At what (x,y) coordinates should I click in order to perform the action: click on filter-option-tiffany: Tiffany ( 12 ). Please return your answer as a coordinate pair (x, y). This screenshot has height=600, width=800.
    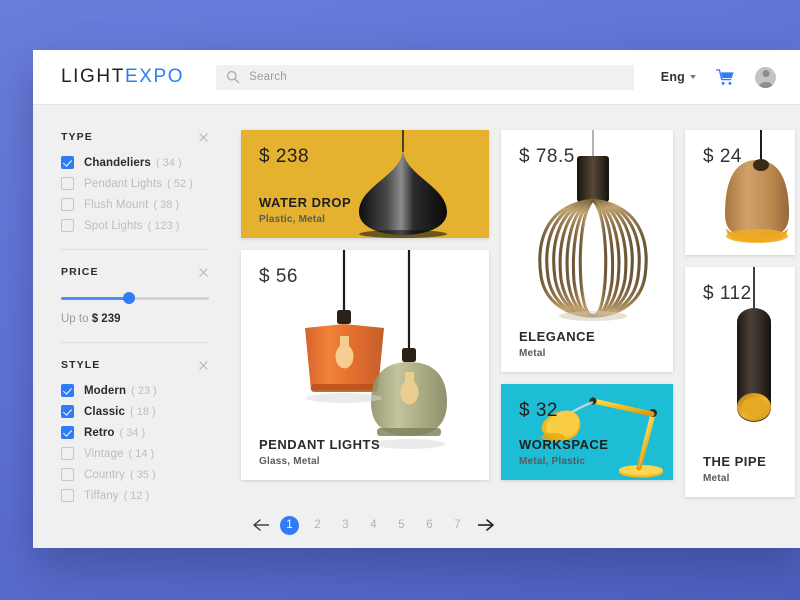
    Looking at the image, I should click on (135, 495).